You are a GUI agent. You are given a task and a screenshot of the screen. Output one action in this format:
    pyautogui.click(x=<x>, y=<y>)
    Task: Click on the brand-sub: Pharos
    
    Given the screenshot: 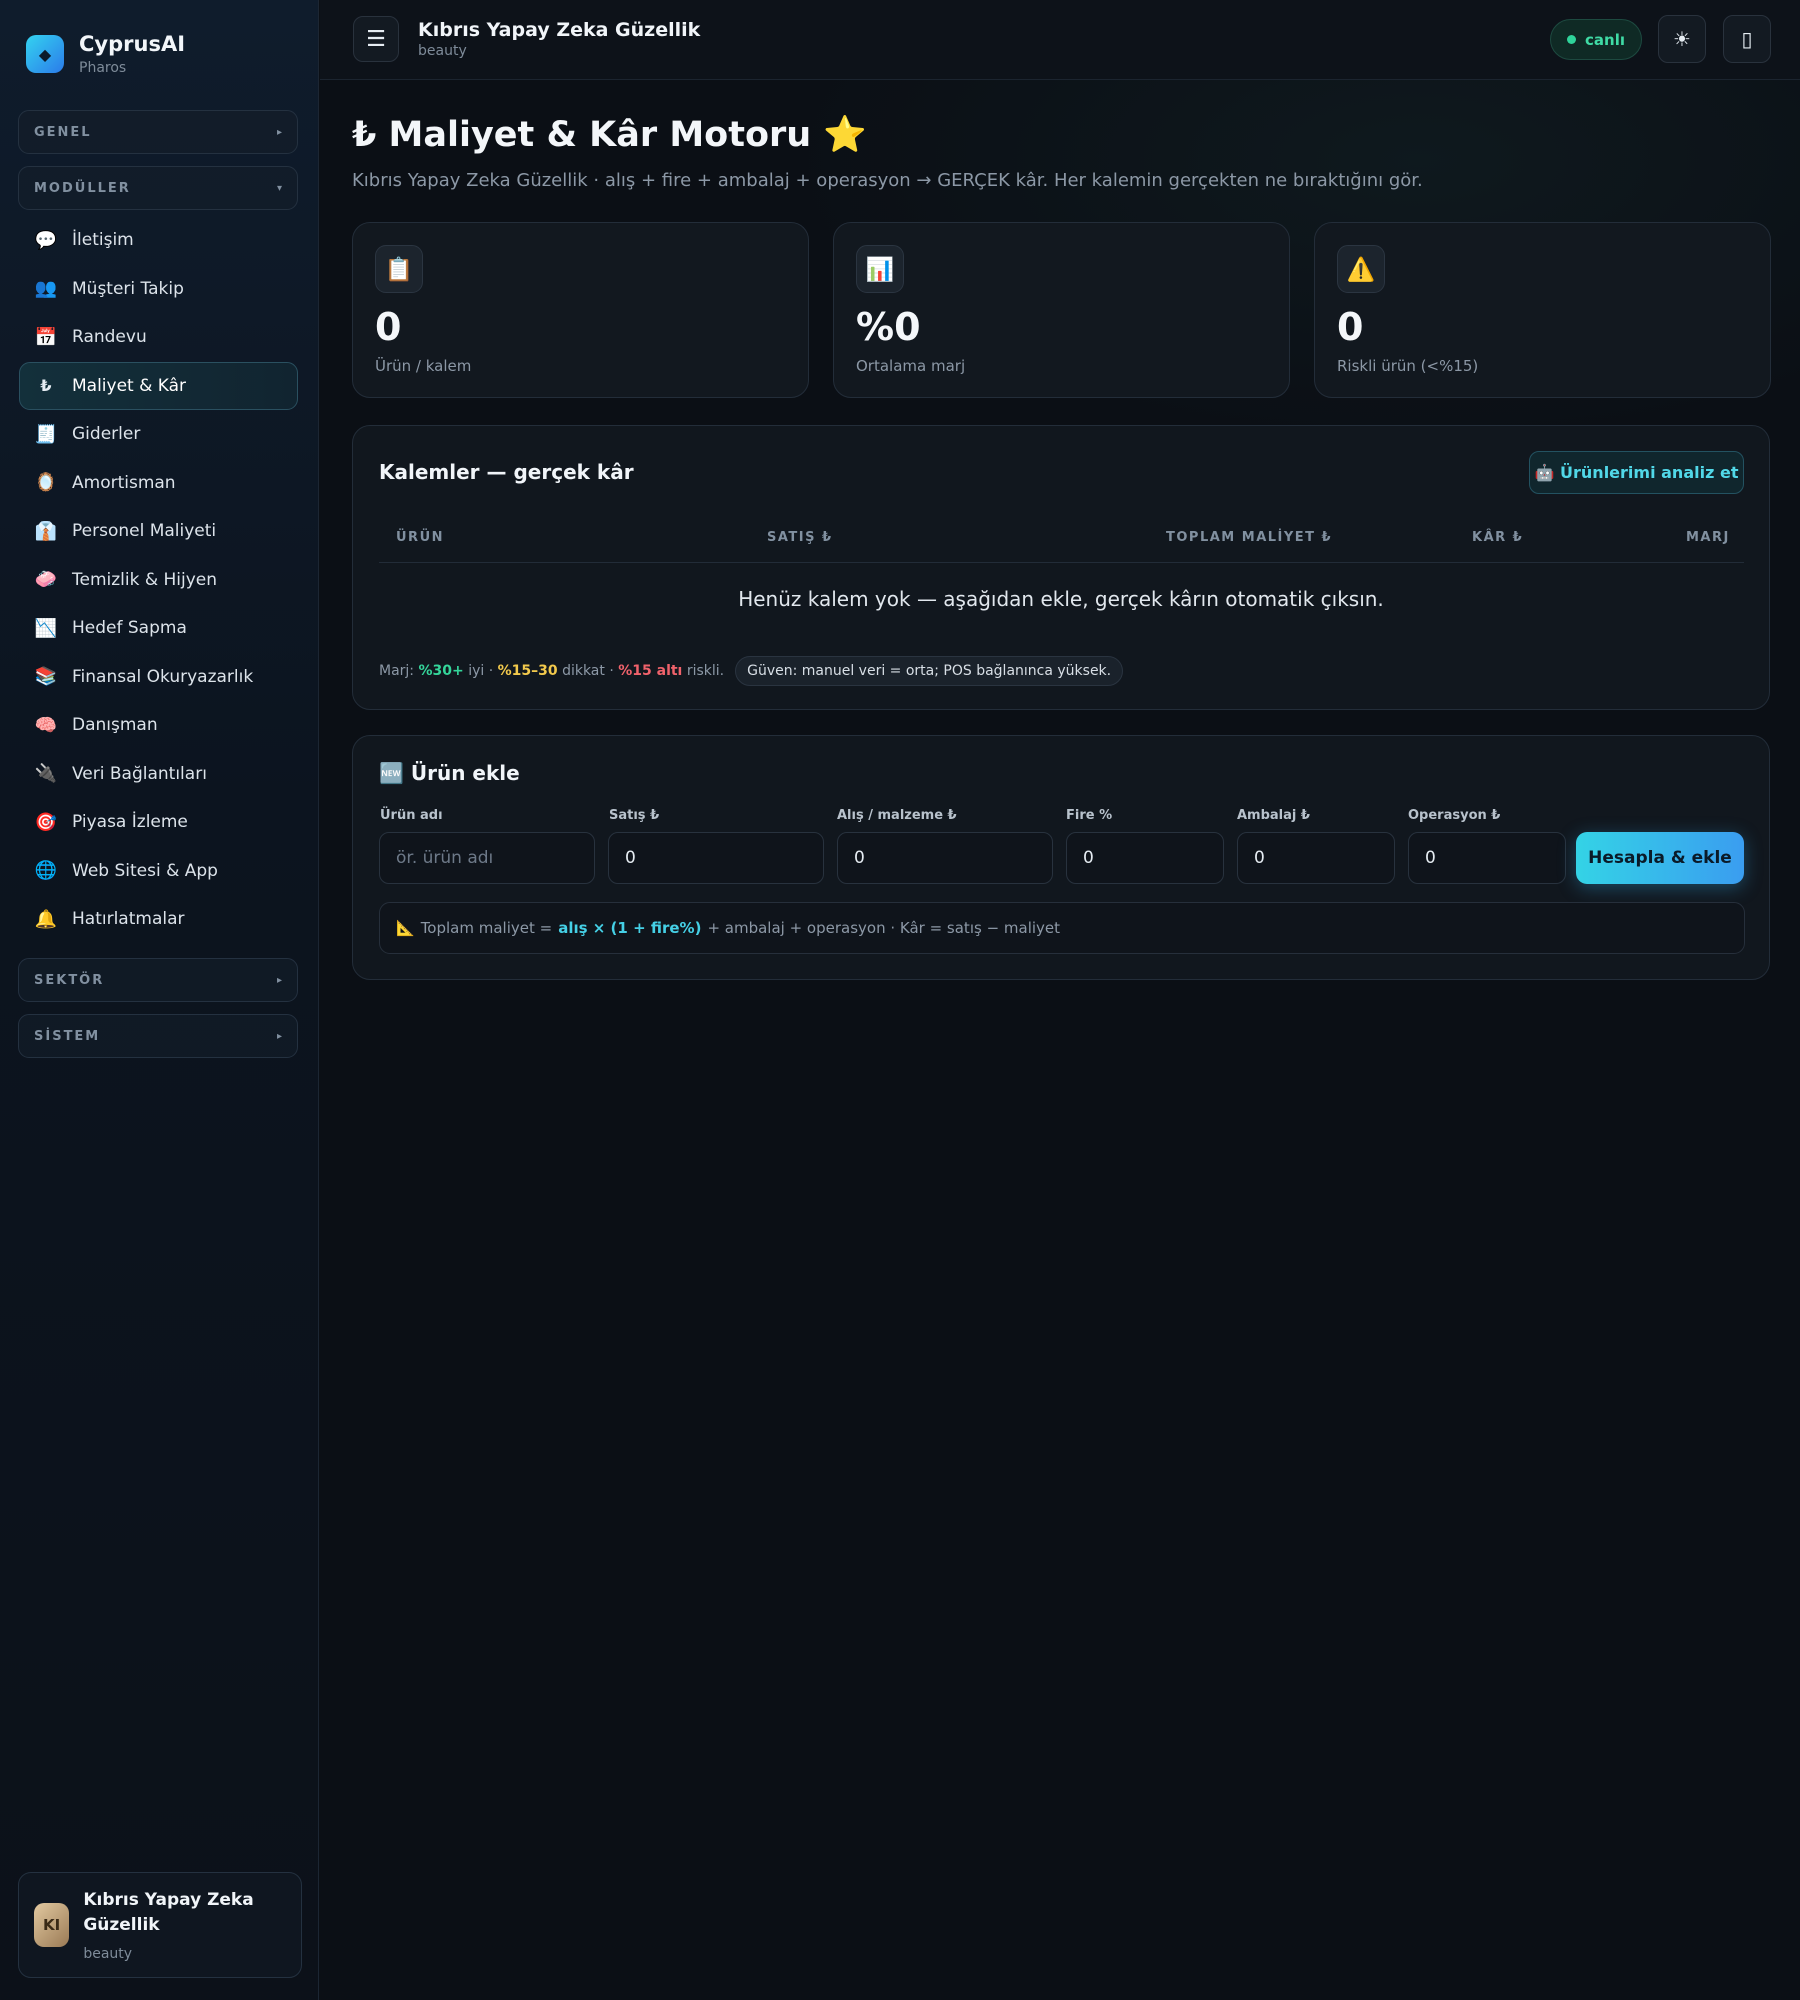 What is the action you would take?
    pyautogui.click(x=103, y=68)
    